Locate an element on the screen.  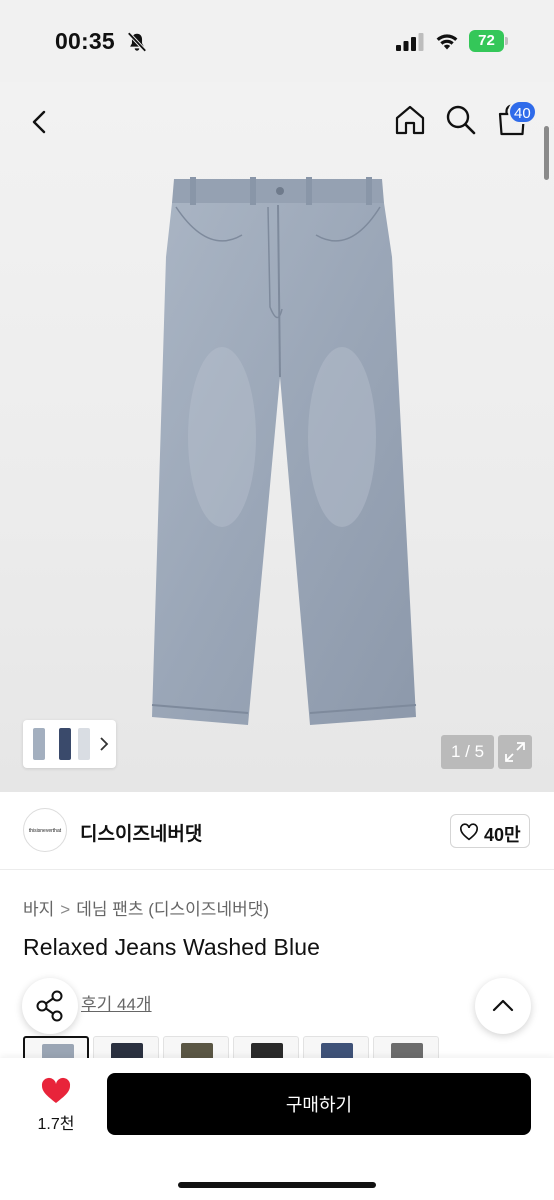
thumbnail-light is located at coordinates (84, 744).